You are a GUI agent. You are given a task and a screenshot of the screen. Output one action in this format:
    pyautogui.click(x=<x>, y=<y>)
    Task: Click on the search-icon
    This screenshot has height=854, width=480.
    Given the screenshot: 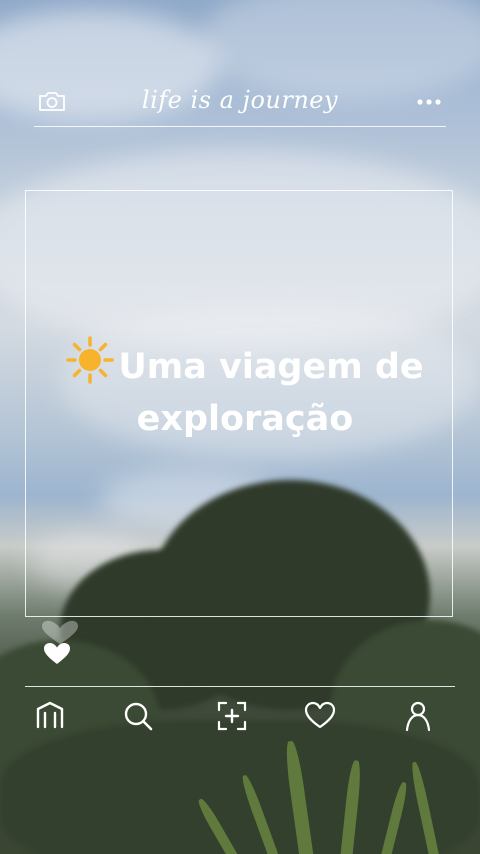 What is the action you would take?
    pyautogui.click(x=138, y=716)
    